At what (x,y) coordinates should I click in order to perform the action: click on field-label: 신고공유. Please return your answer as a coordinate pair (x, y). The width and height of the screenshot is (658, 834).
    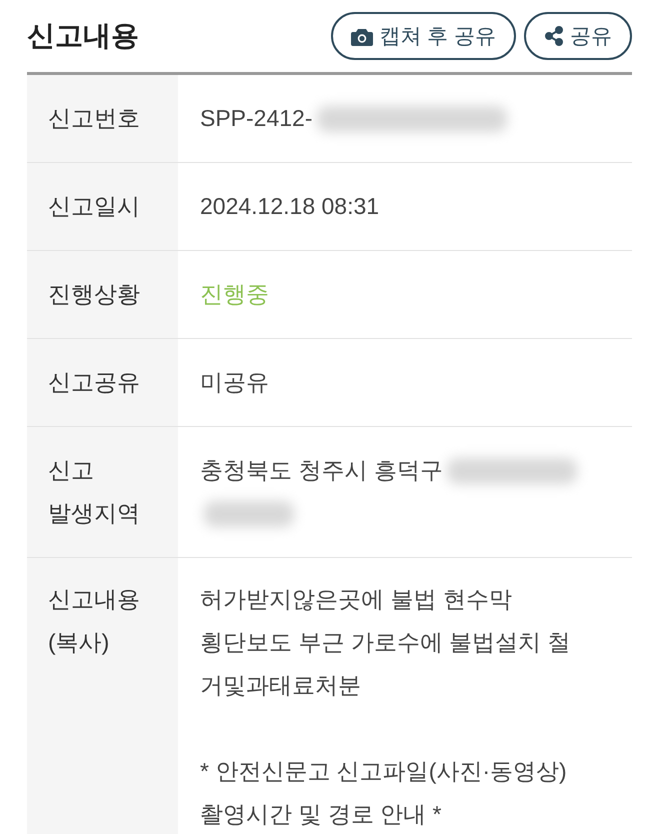
    Looking at the image, I should click on (94, 382).